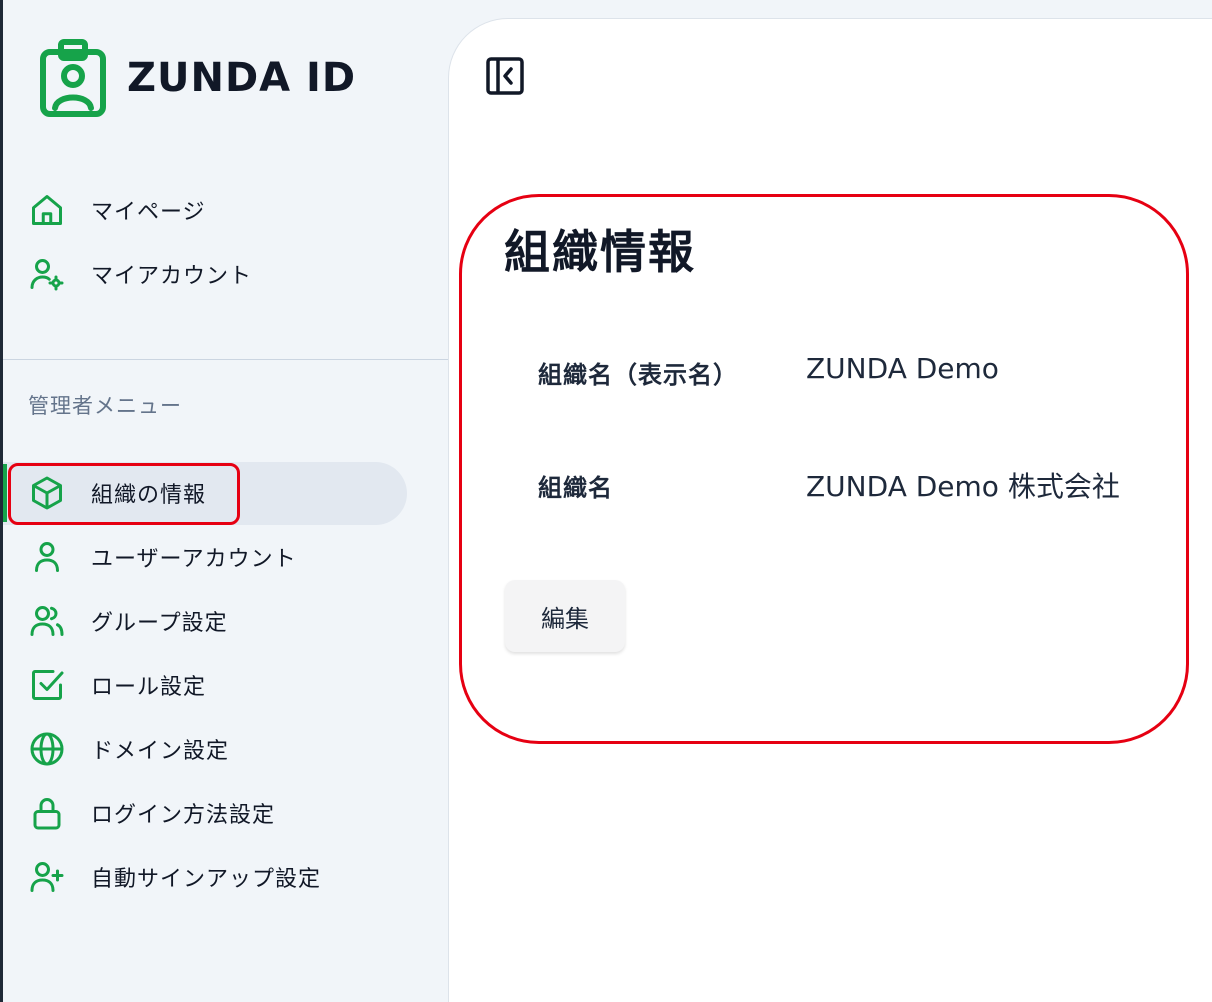 This screenshot has width=1212, height=1002. I want to click on nav-item-my-account: マイアカウント, so click(139, 274).